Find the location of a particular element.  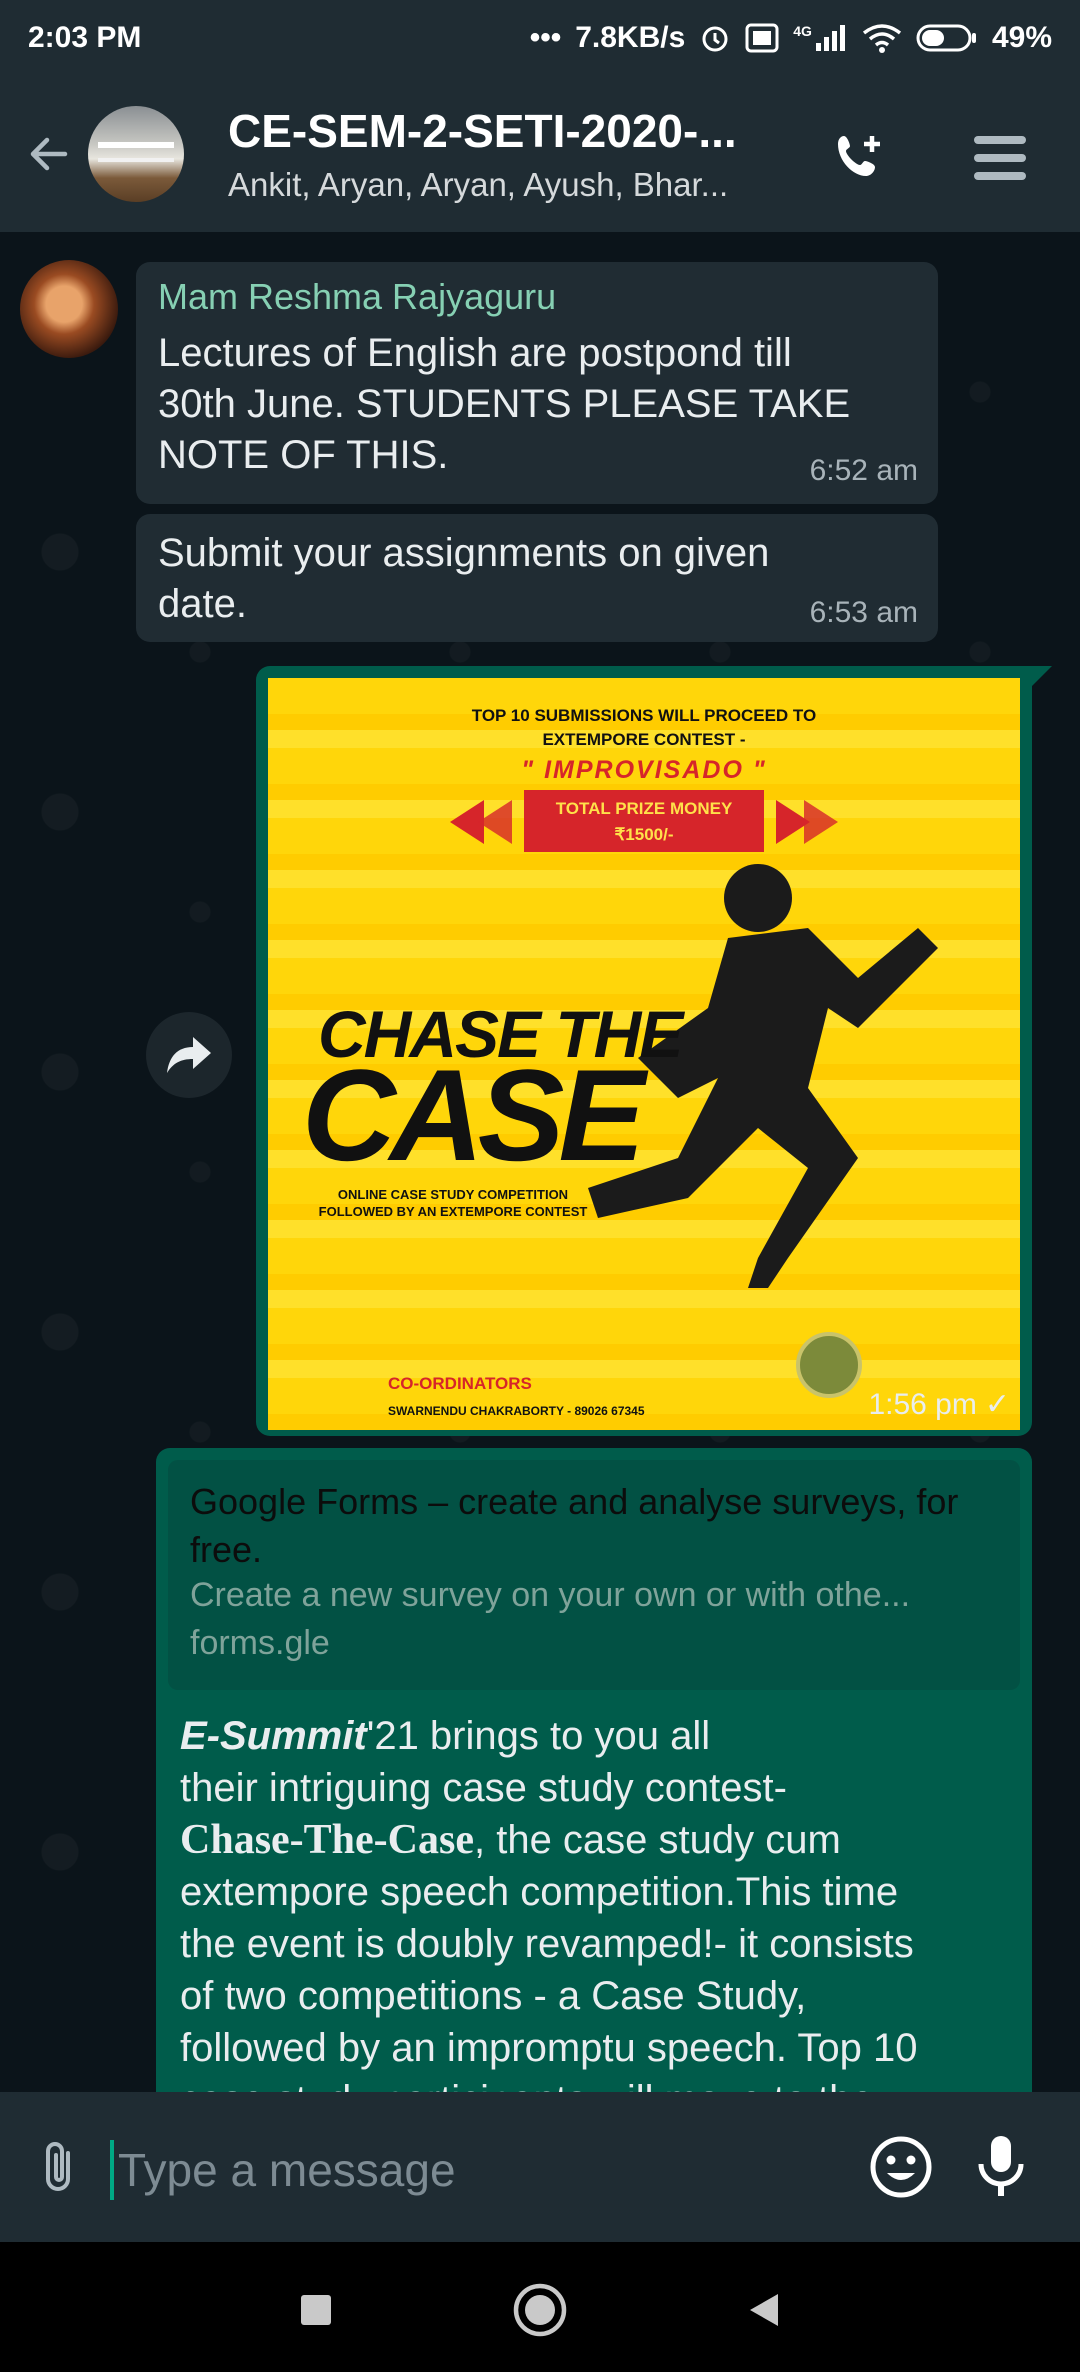

paperclip-icon is located at coordinates (58, 2166).